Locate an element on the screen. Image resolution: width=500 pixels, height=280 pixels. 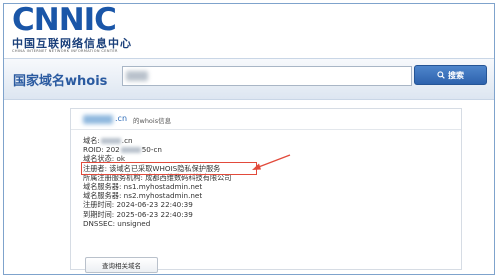
whois-row-text: 注册者: 该域名已采取WHOIS隐私保护服务 is located at coordinates (152, 168).